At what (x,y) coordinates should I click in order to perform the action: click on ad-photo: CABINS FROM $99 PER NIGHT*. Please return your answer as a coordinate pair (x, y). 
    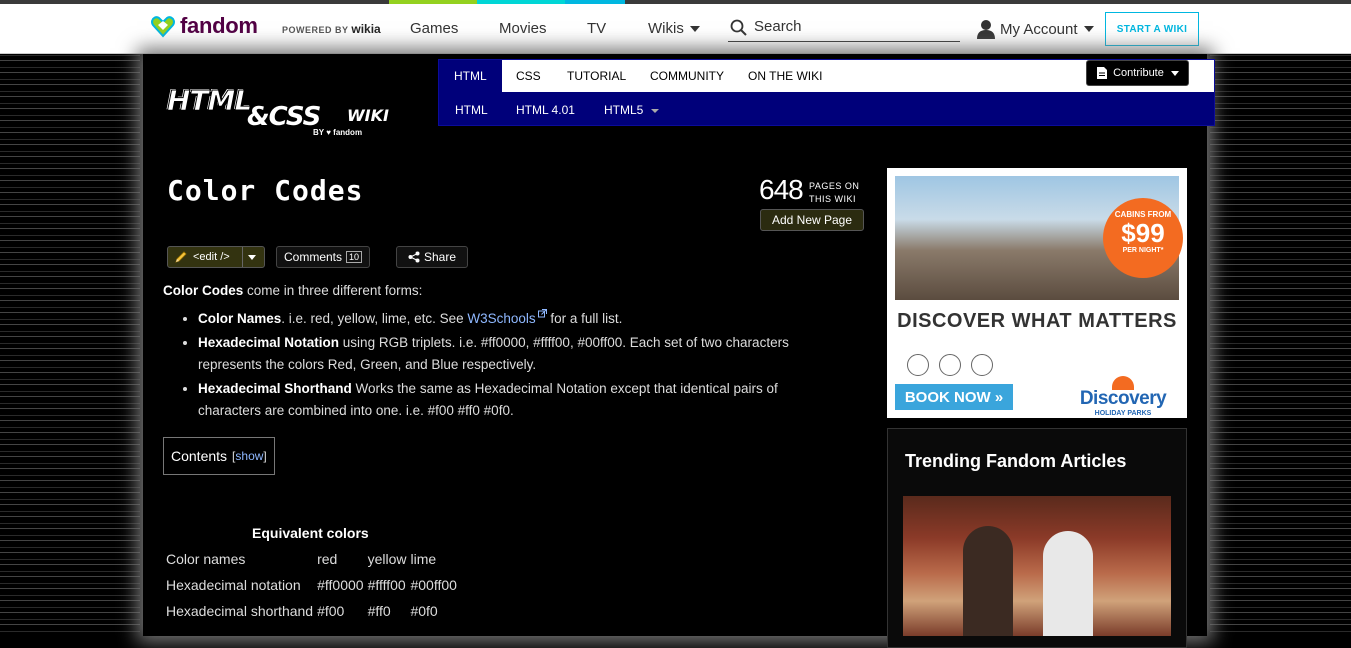
    Looking at the image, I should click on (1039, 238).